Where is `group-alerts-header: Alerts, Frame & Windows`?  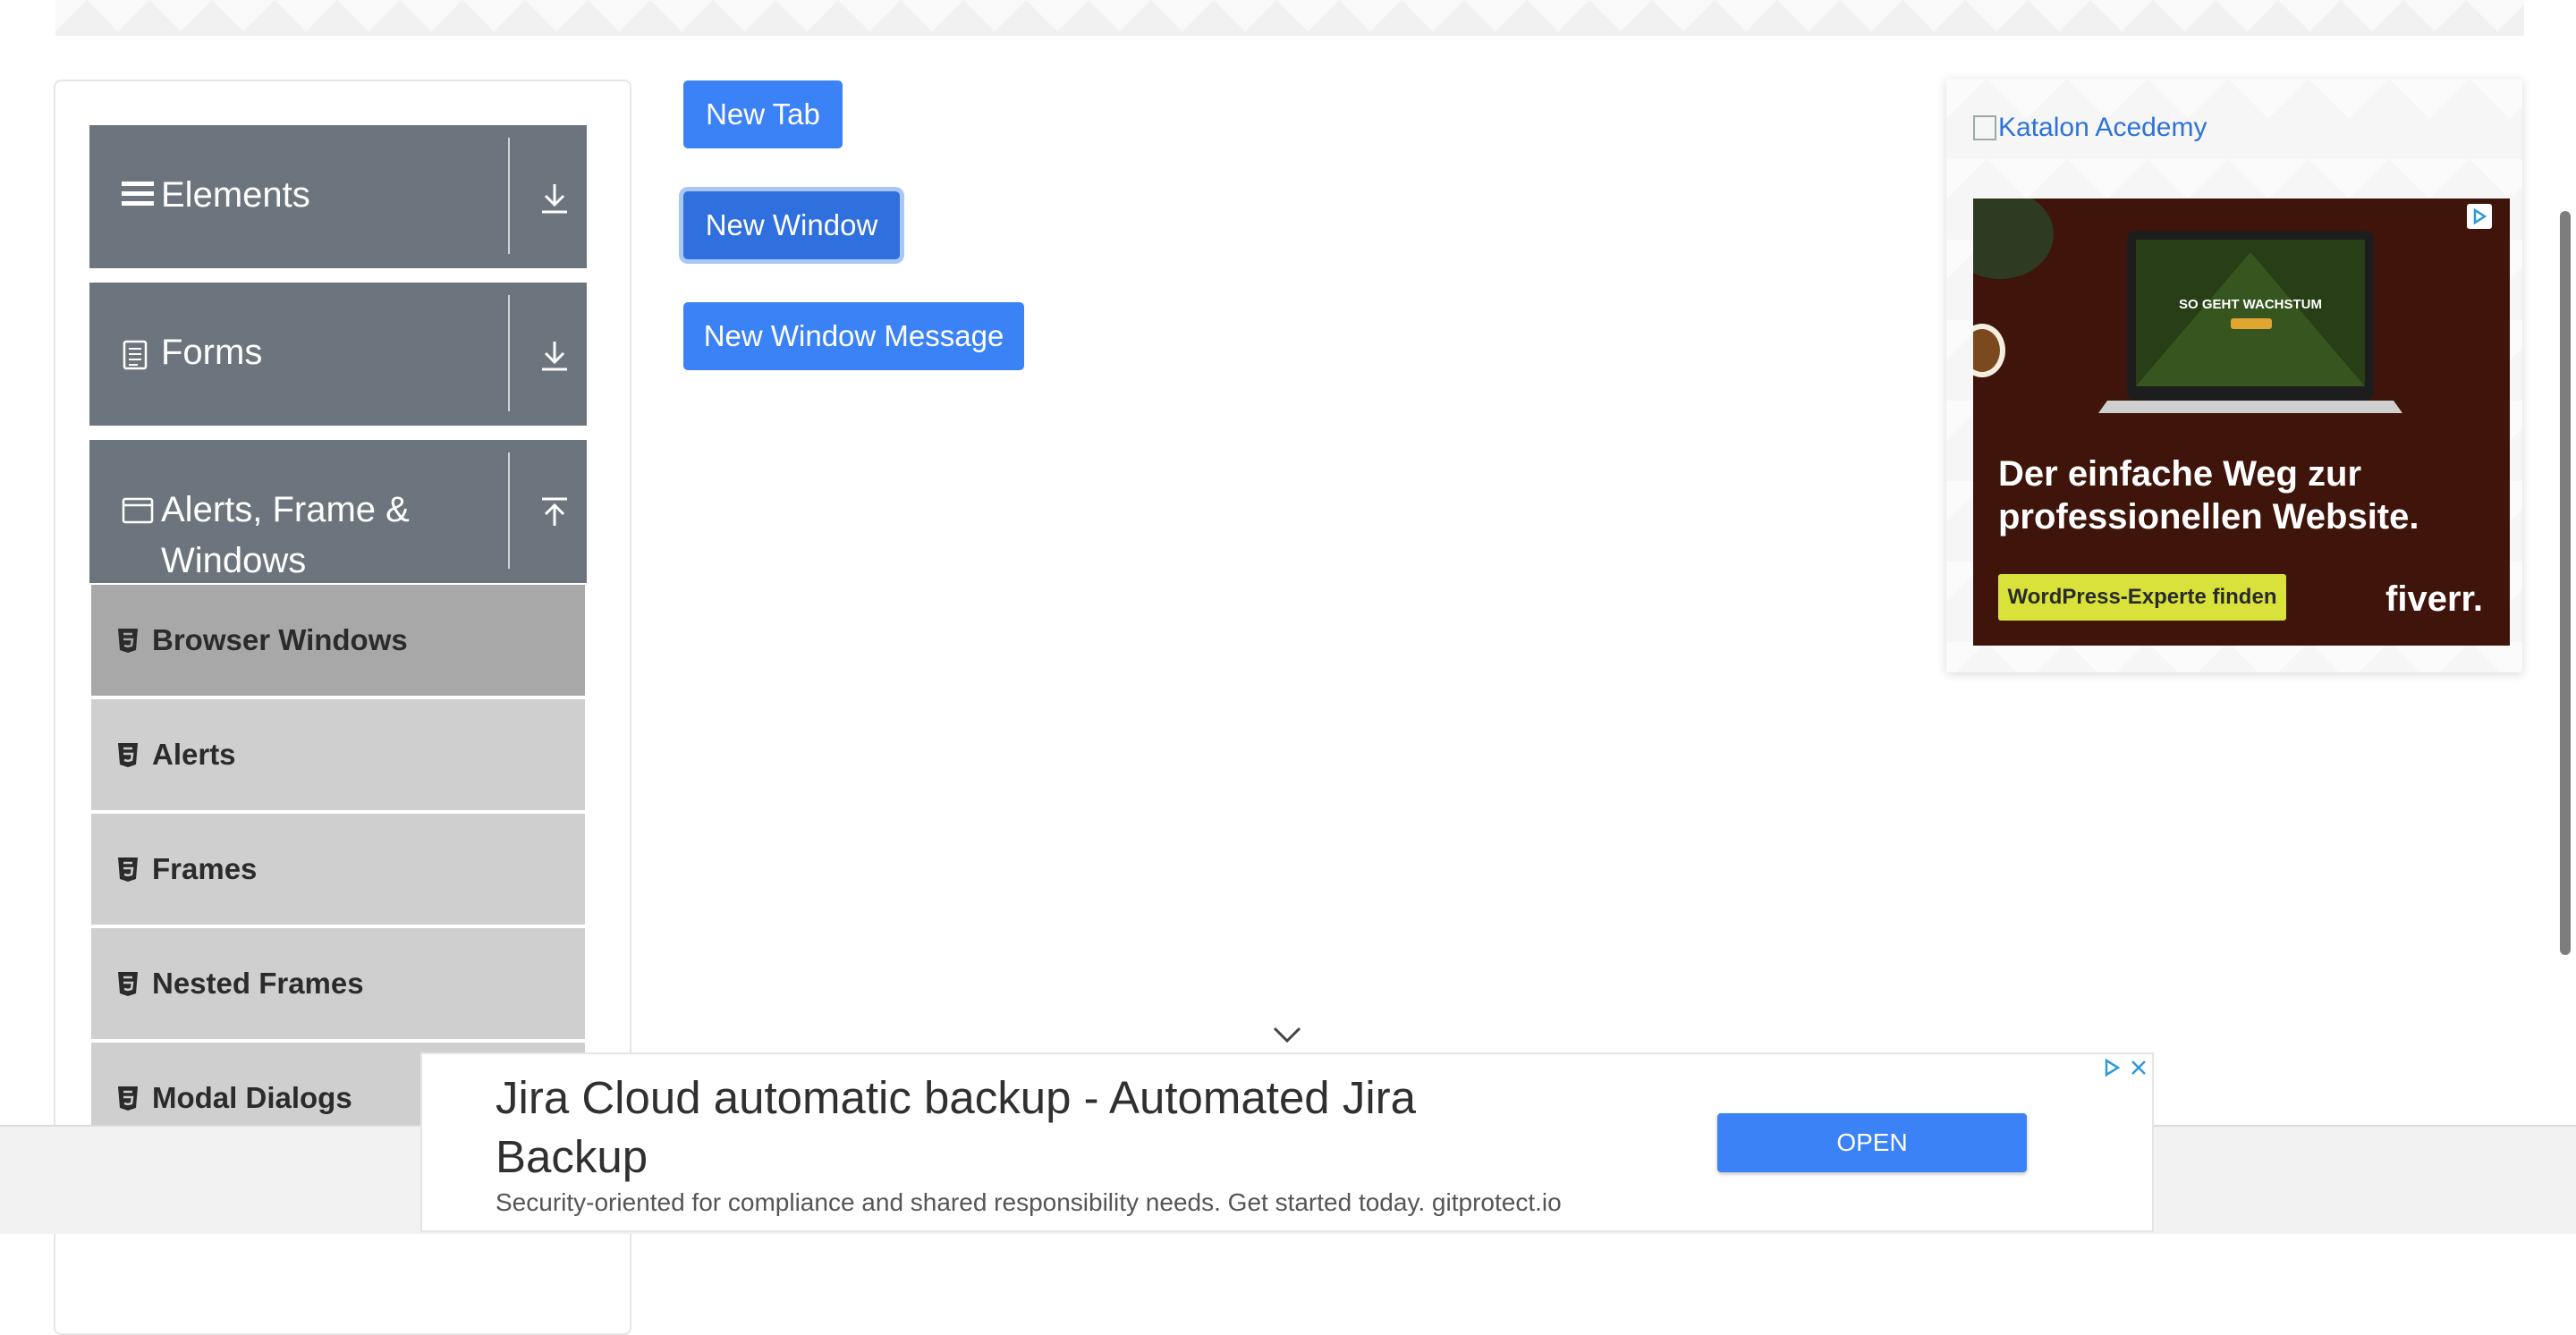
group-alerts-header: Alerts, Frame & Windows is located at coordinates (338, 511).